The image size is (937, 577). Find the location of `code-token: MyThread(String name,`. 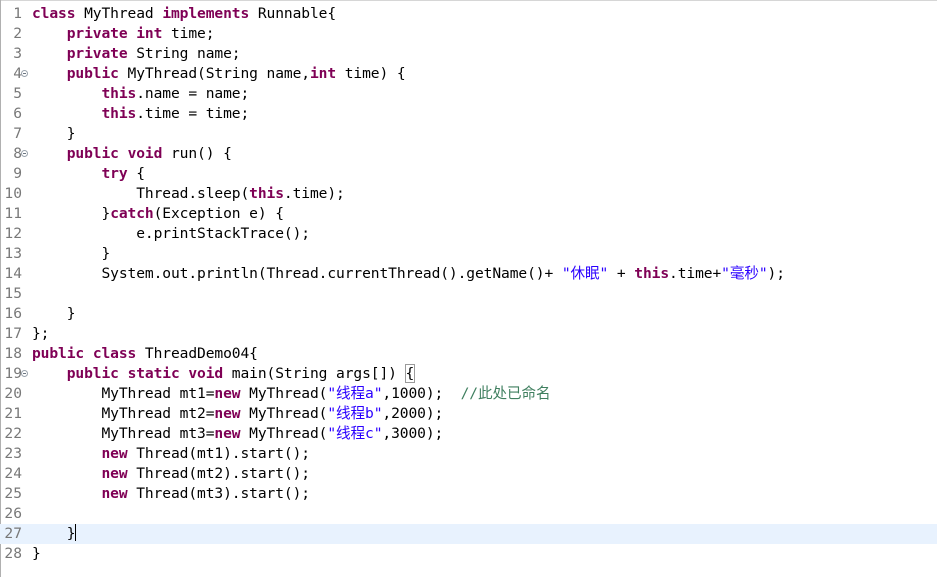

code-token: MyThread(String name, is located at coordinates (214, 73).